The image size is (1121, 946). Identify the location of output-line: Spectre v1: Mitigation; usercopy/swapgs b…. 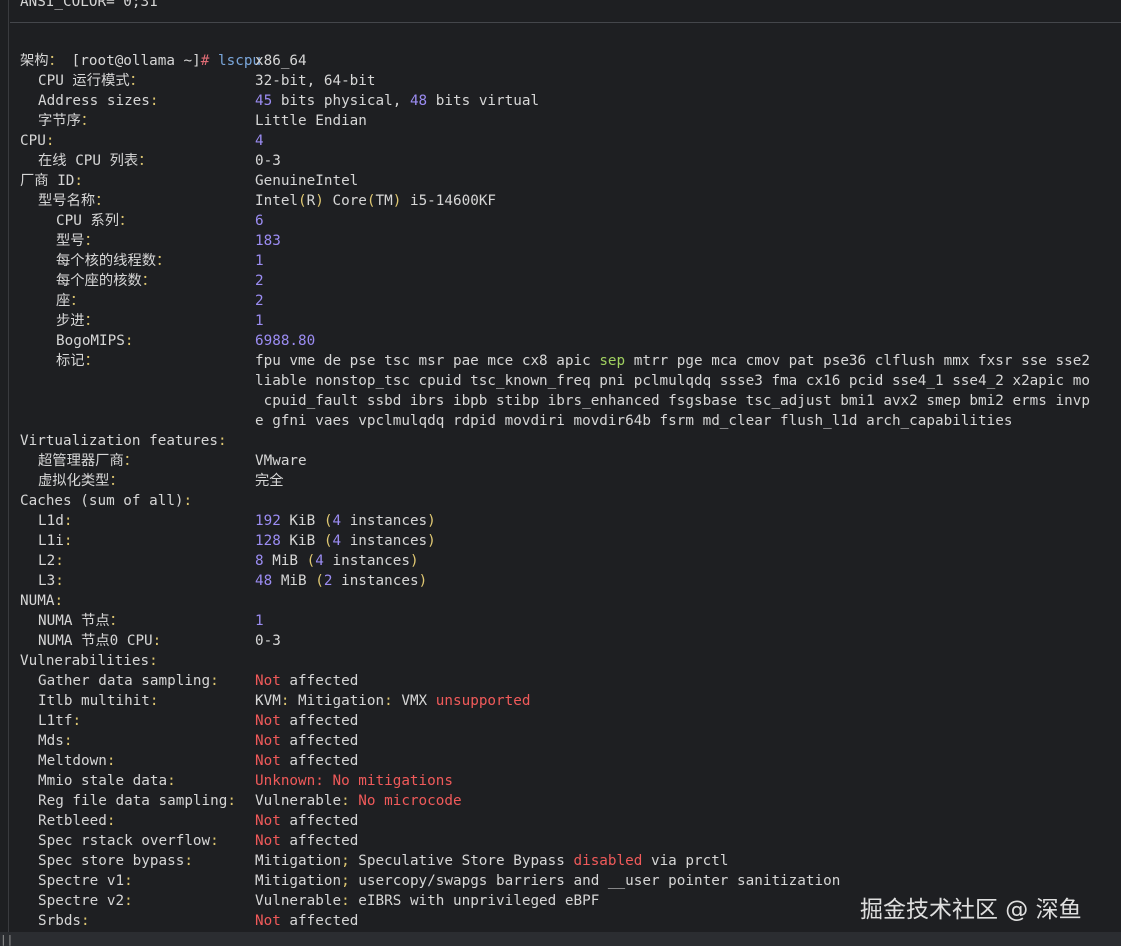
(570, 881).